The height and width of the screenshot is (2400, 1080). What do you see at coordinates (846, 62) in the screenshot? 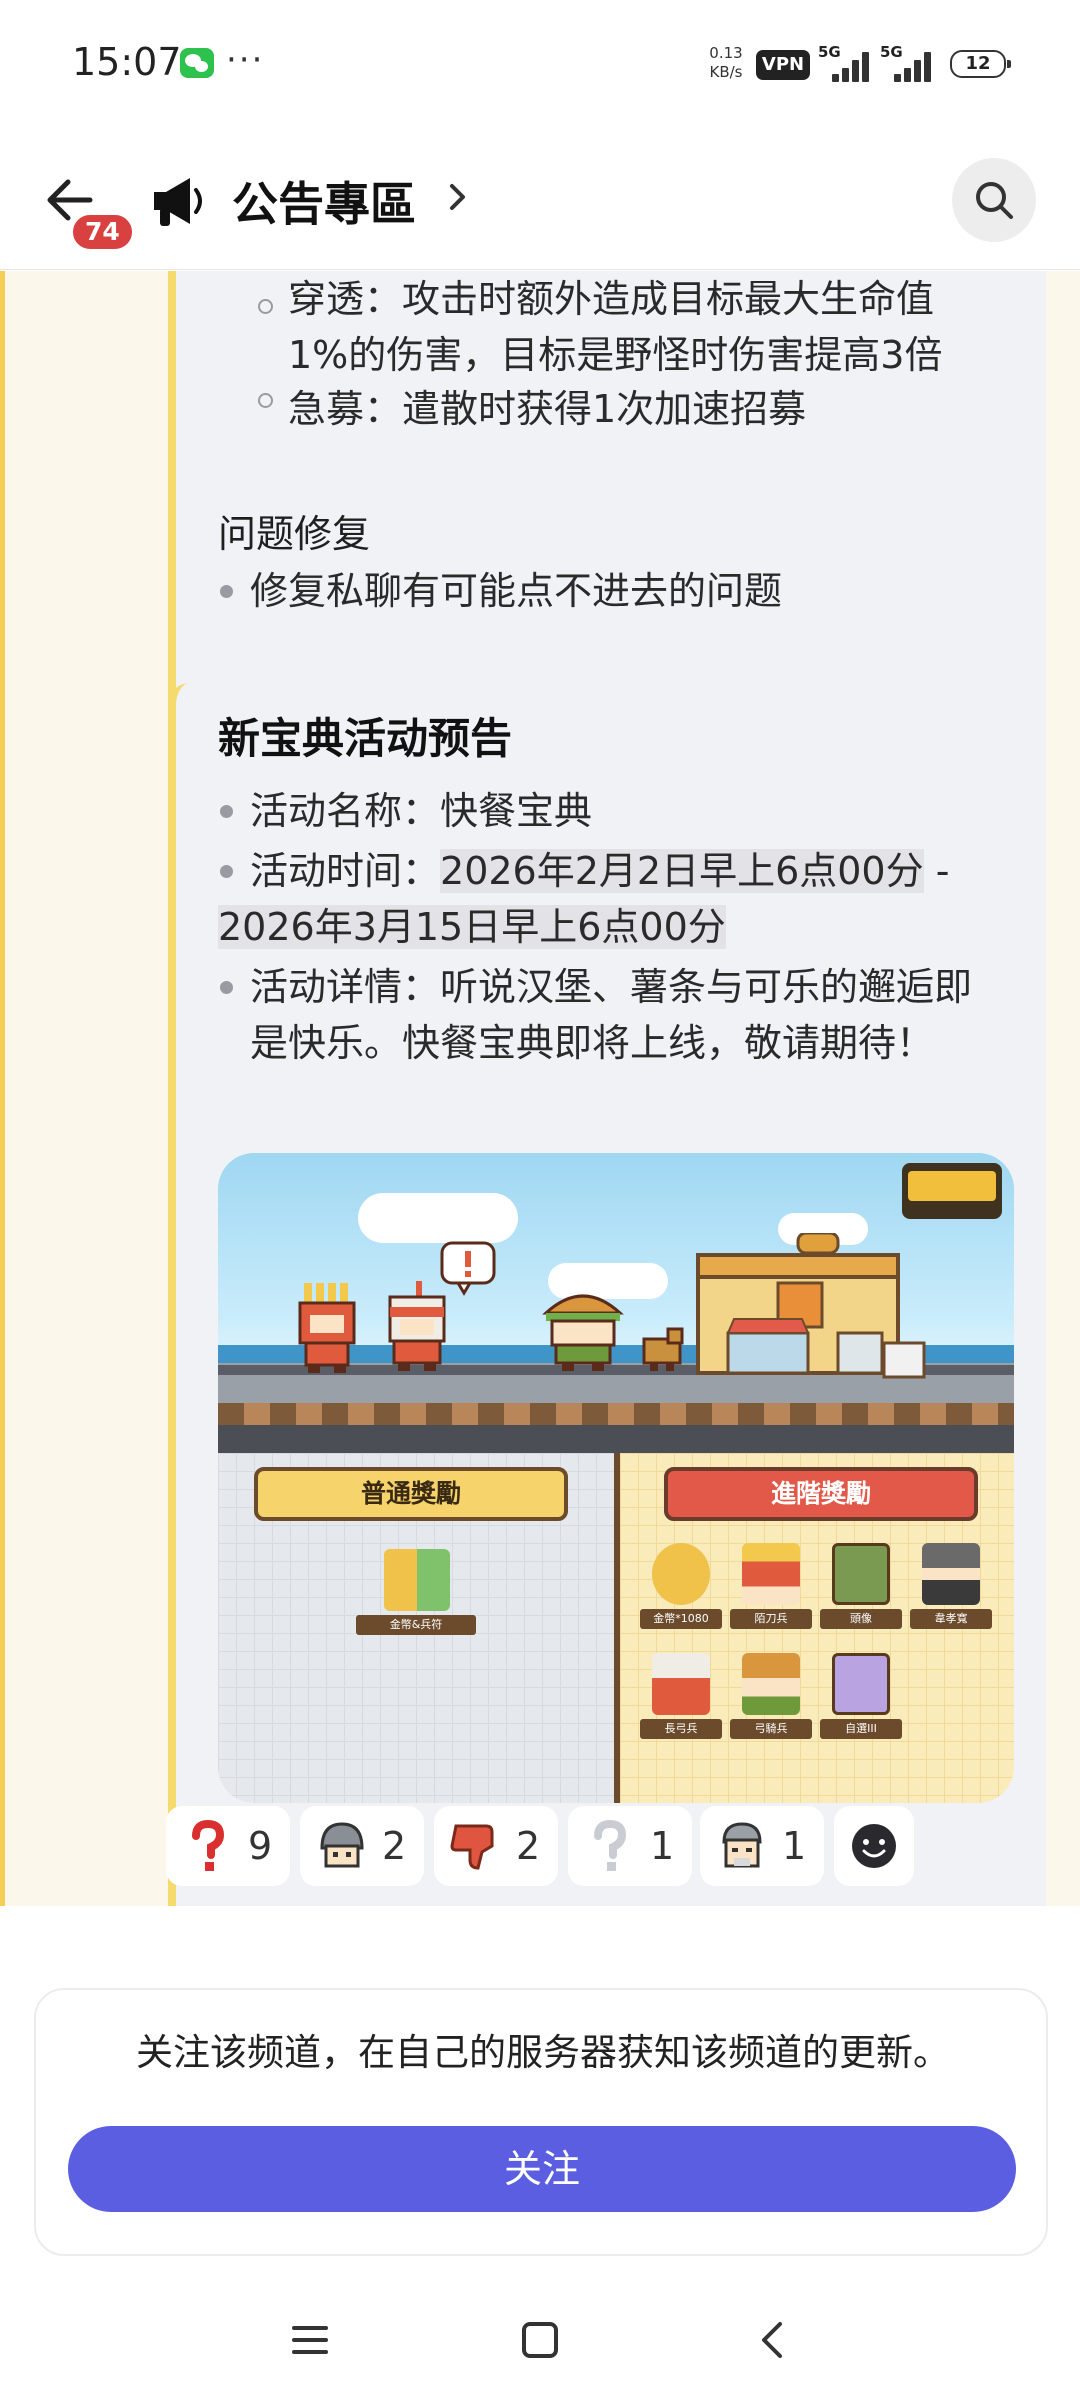
I see `signal-icon-1: 5G` at bounding box center [846, 62].